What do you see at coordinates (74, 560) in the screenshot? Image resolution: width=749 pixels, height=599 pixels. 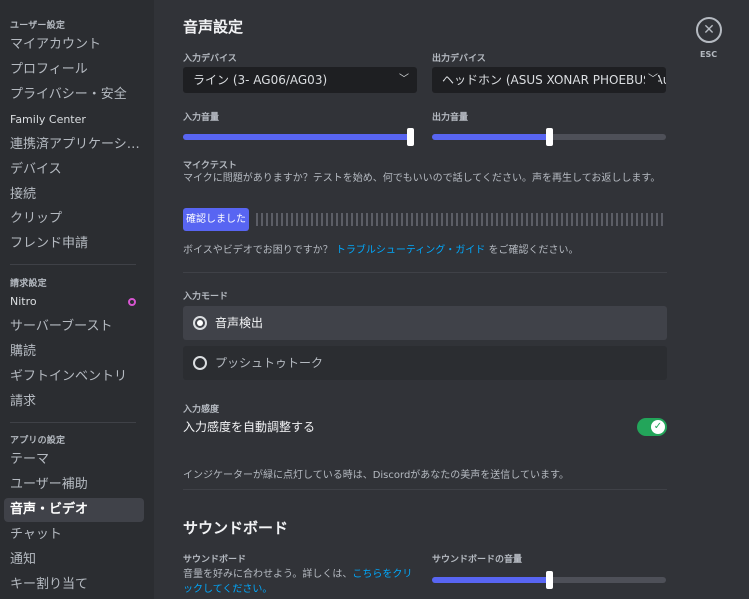 I see `sidebar-item-notifications: 通知` at bounding box center [74, 560].